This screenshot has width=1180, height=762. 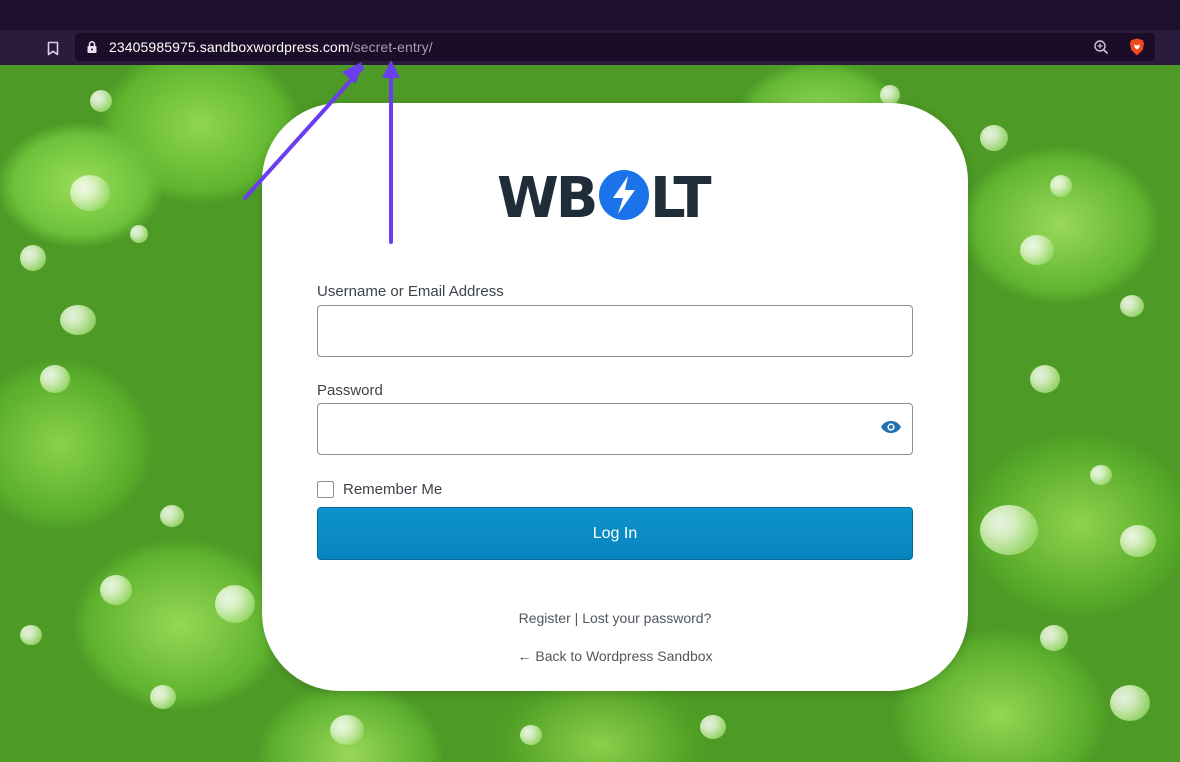 I want to click on remember-me-label: Remember Me, so click(x=392, y=489).